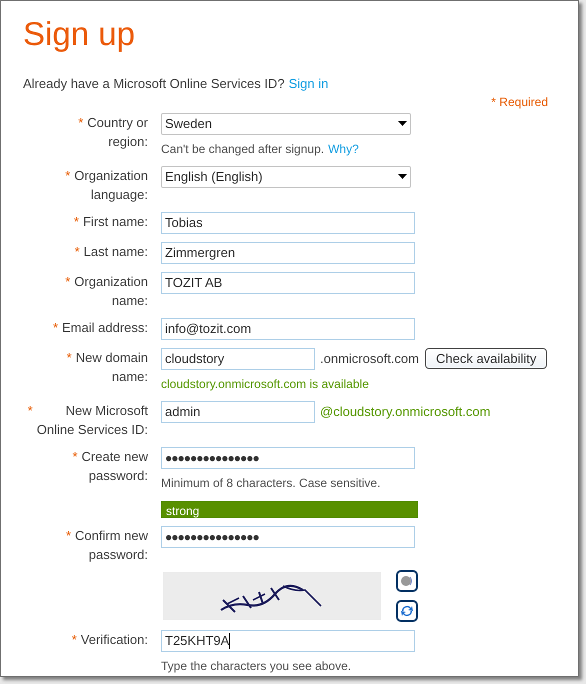 Image resolution: width=586 pixels, height=684 pixels. Describe the element at coordinates (154, 84) in the screenshot. I see `signin-prompt: Already have a Microsoft Online Services ID?` at that location.